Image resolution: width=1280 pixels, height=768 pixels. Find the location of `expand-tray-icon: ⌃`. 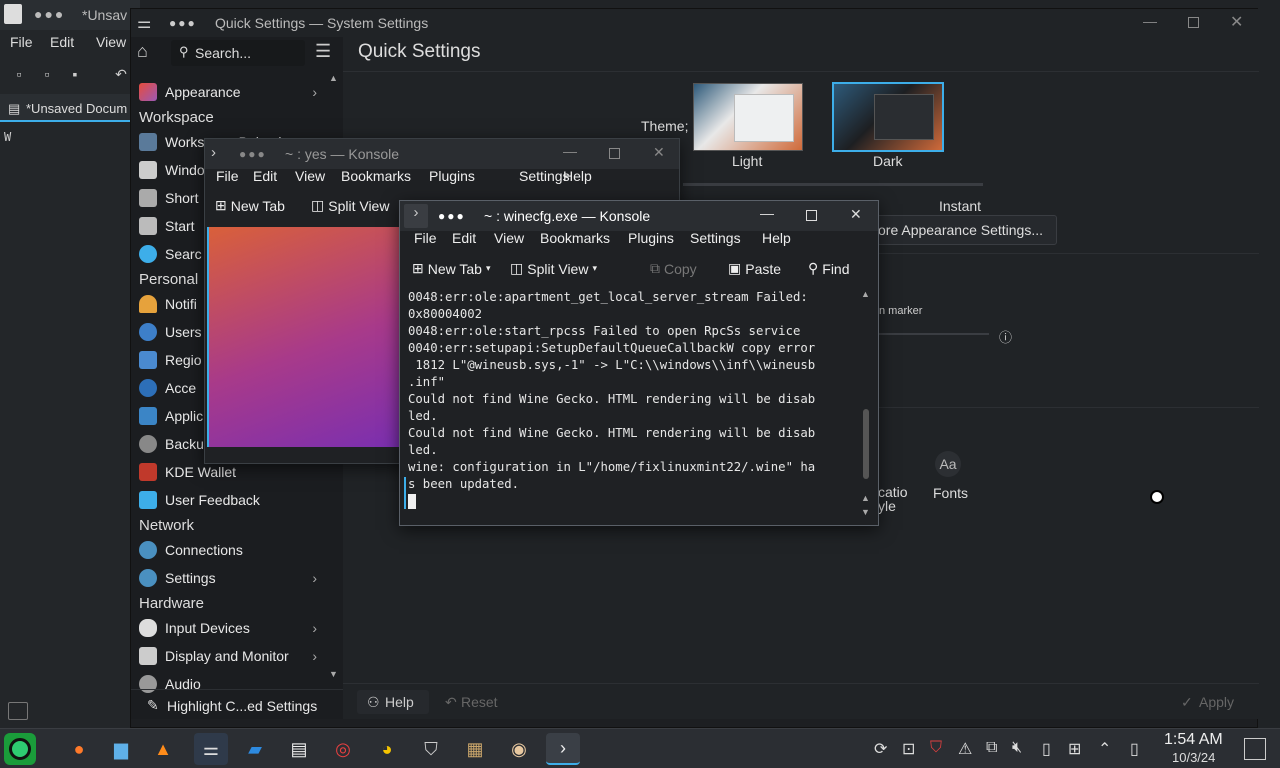

expand-tray-icon: ⌃ is located at coordinates (1104, 749).